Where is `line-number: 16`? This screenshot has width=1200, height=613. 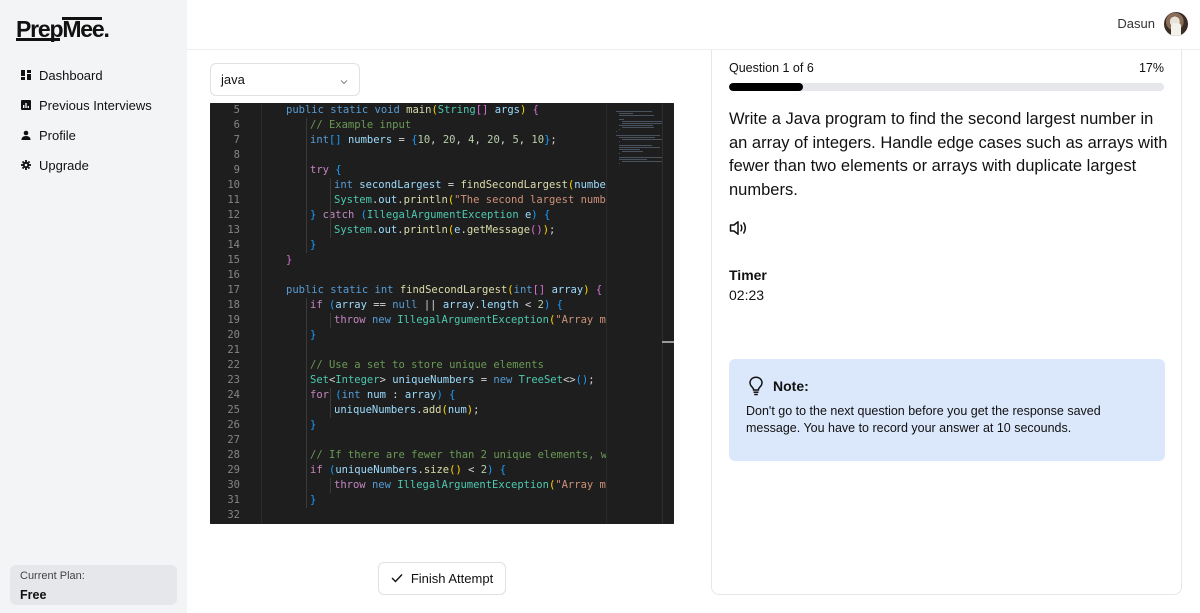 line-number: 16 is located at coordinates (233, 275).